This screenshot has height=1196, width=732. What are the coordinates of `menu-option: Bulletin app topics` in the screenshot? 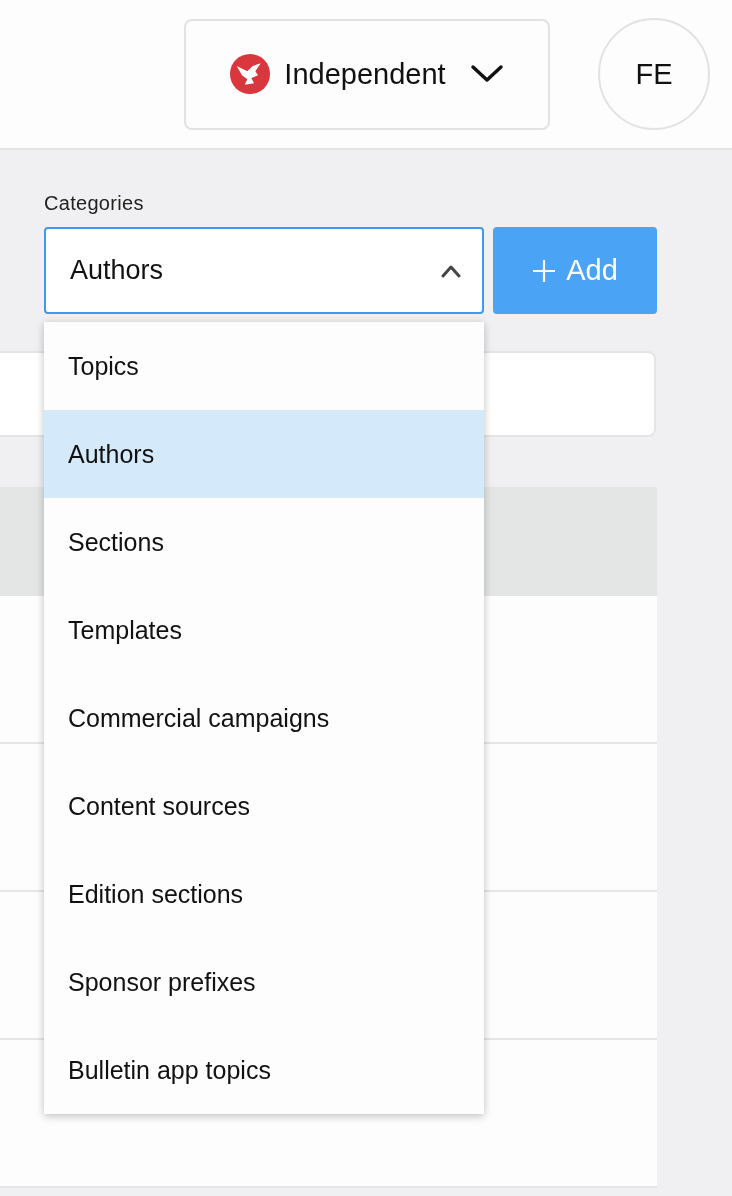 It's located at (264, 1070).